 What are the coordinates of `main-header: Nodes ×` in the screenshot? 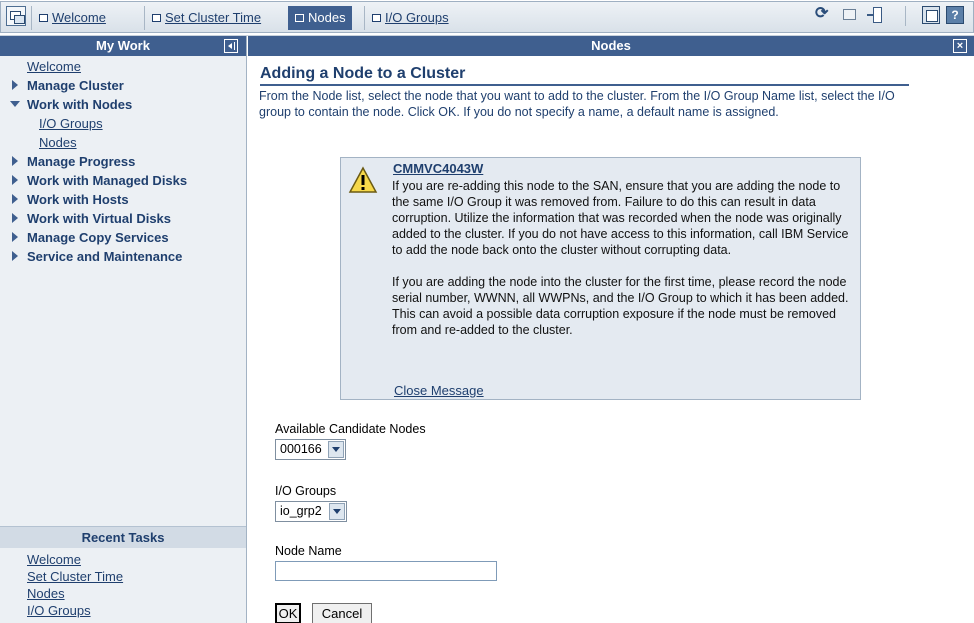 It's located at (611, 46).